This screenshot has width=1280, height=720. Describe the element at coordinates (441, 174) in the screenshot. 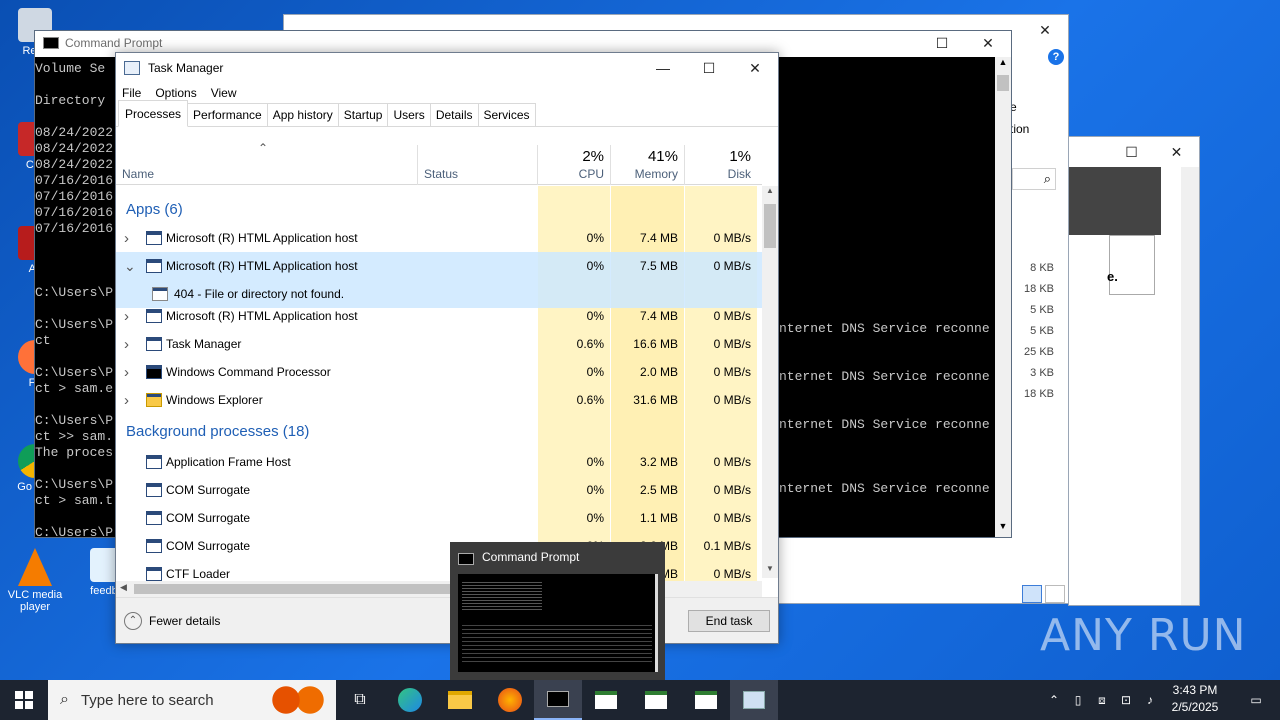

I see `column-status: Status` at that location.